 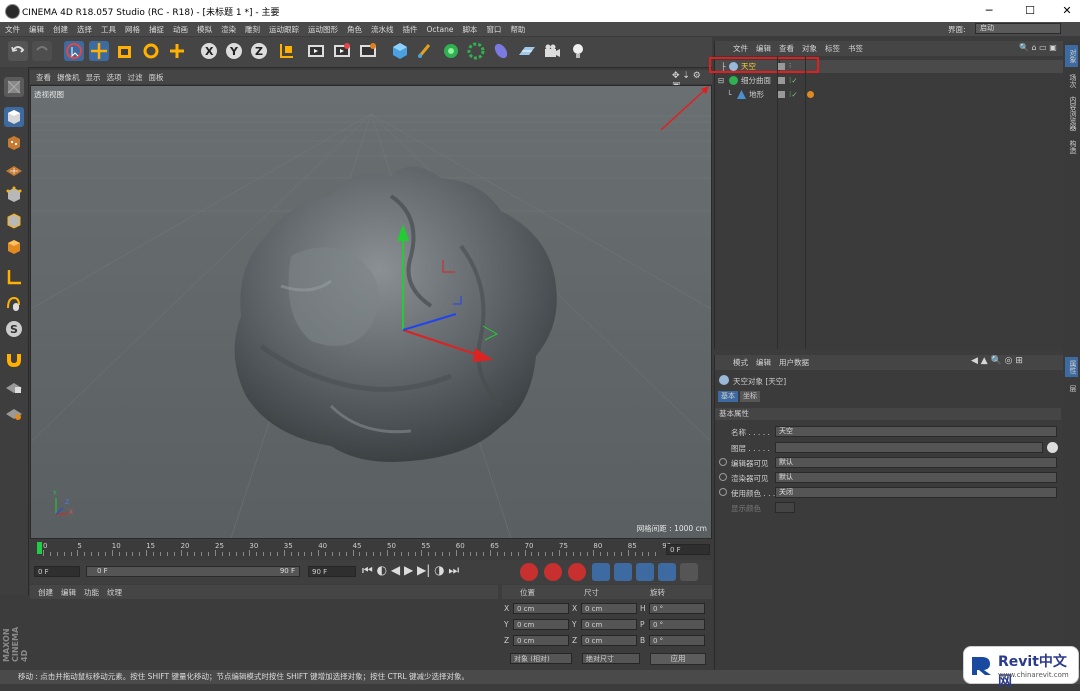 What do you see at coordinates (425, 51) in the screenshot?
I see `pen-spline-icon` at bounding box center [425, 51].